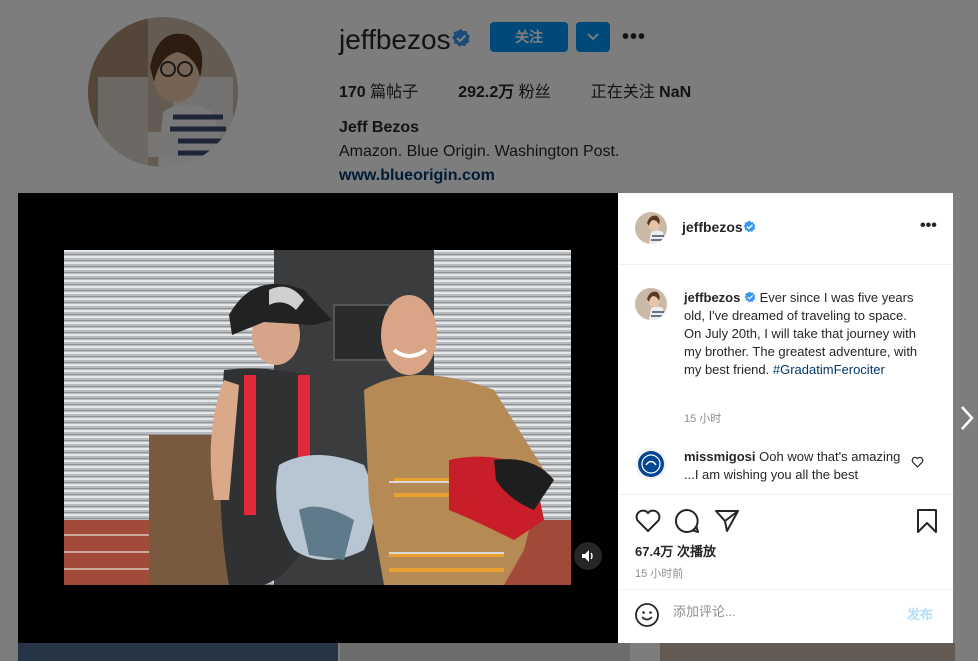 This screenshot has height=661, width=978. Describe the element at coordinates (785, 541) in the screenshot. I see `post-action-bar: 67.4万 次播放 15 小时前` at that location.